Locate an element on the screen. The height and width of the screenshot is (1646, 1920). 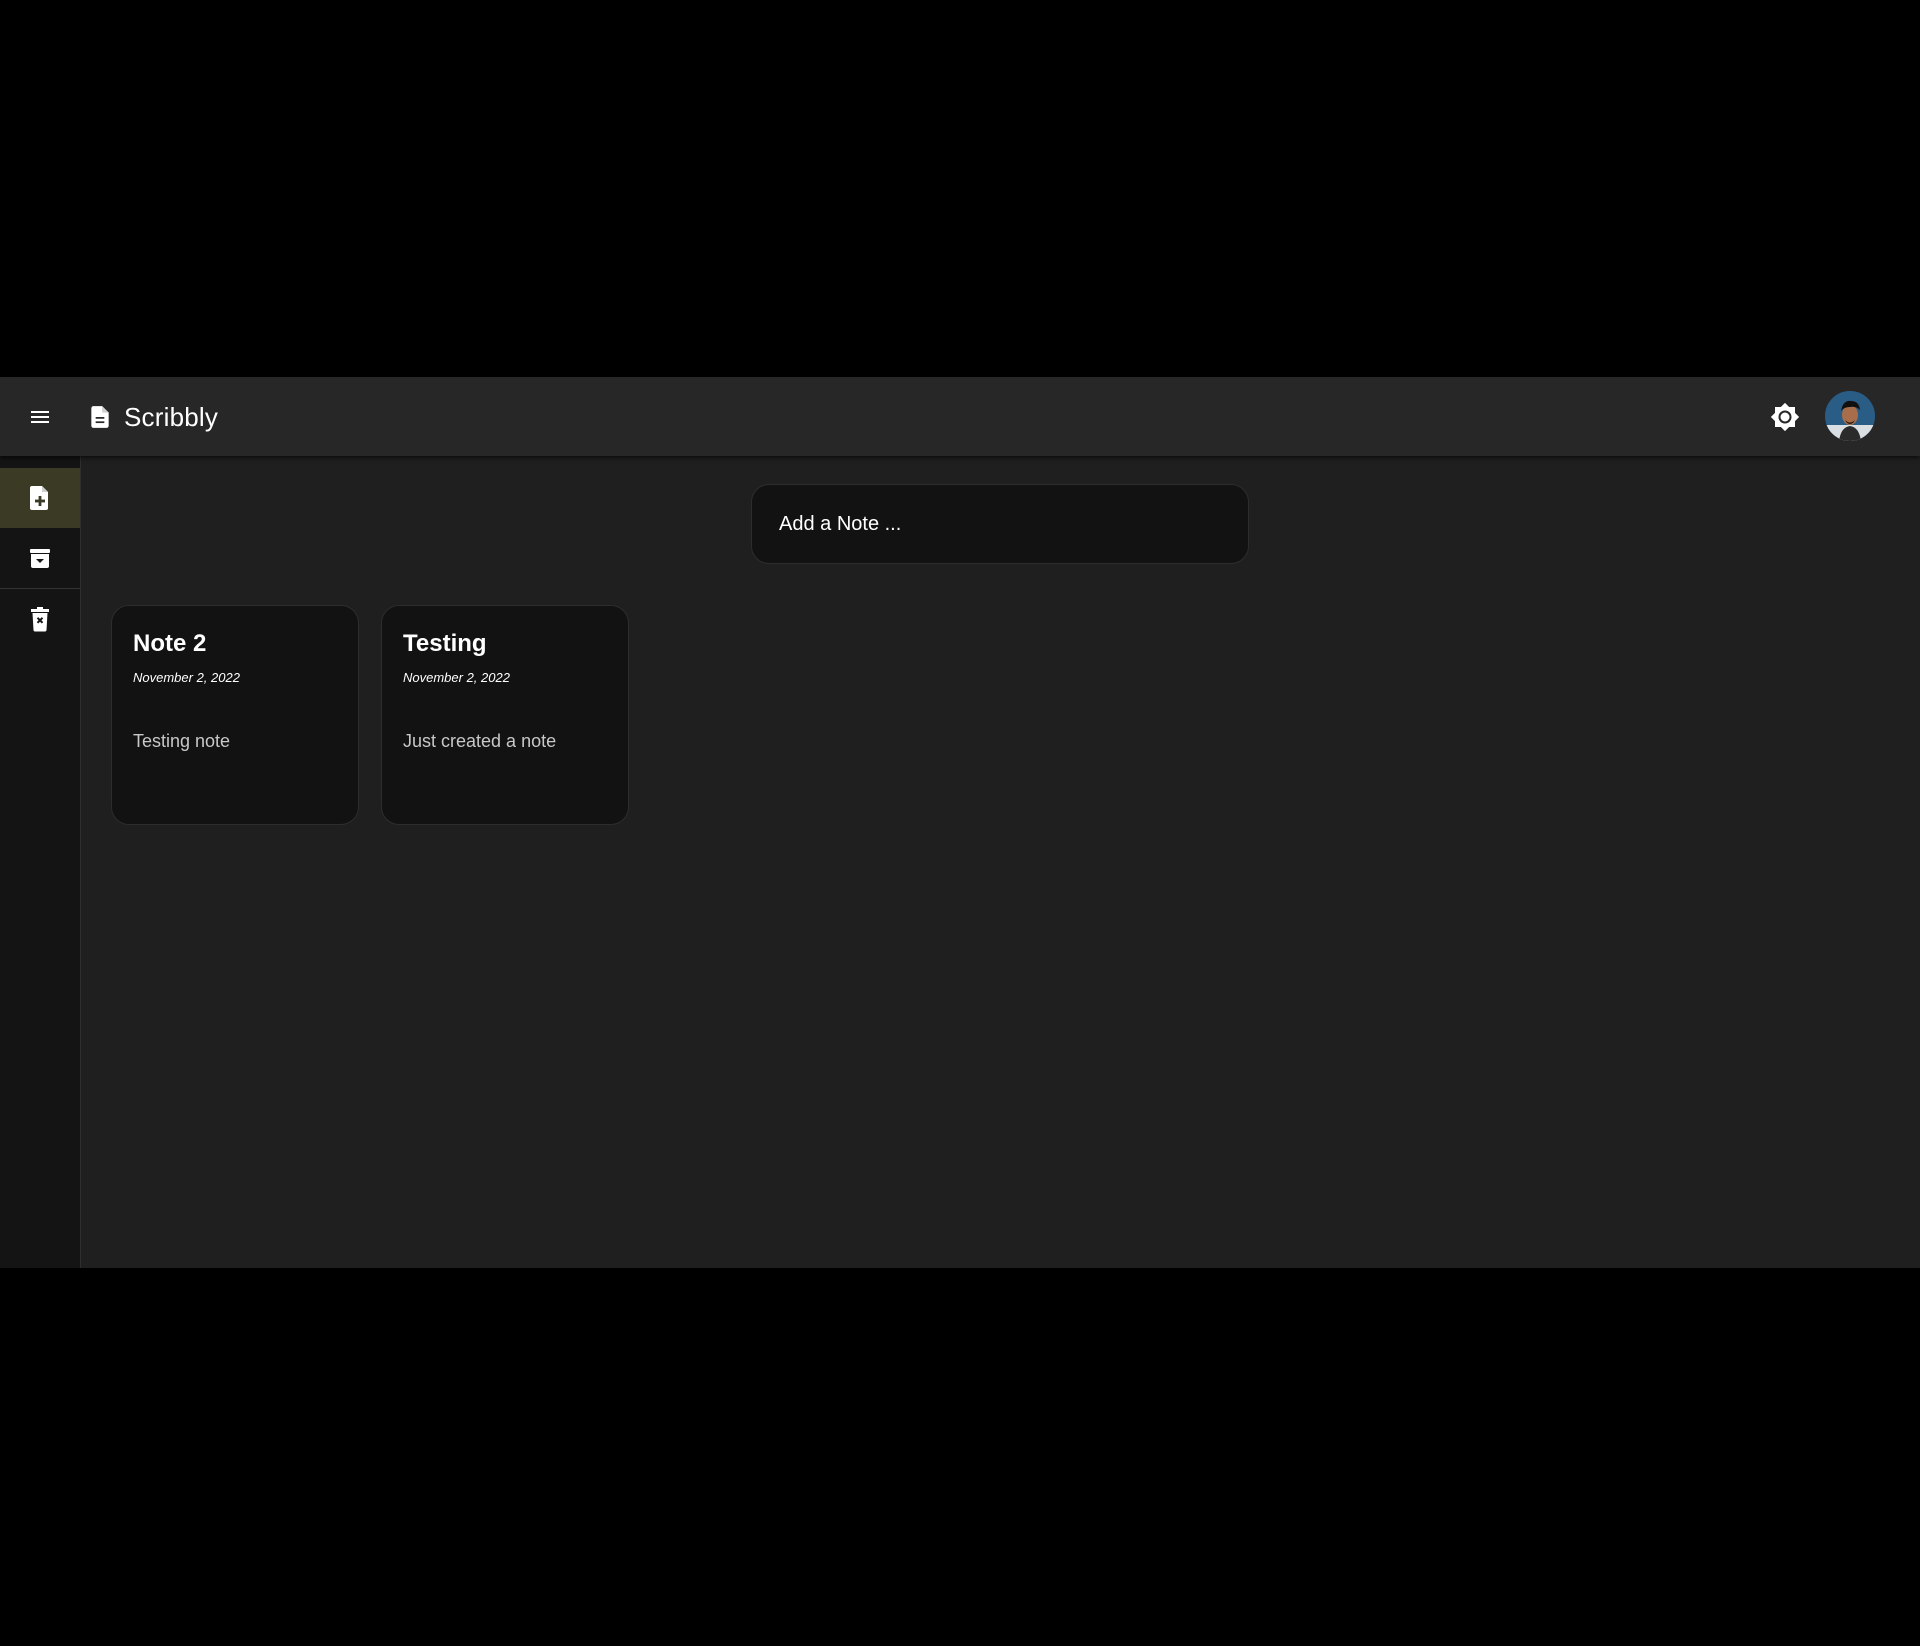
app-title: Scribbly is located at coordinates (171, 416).